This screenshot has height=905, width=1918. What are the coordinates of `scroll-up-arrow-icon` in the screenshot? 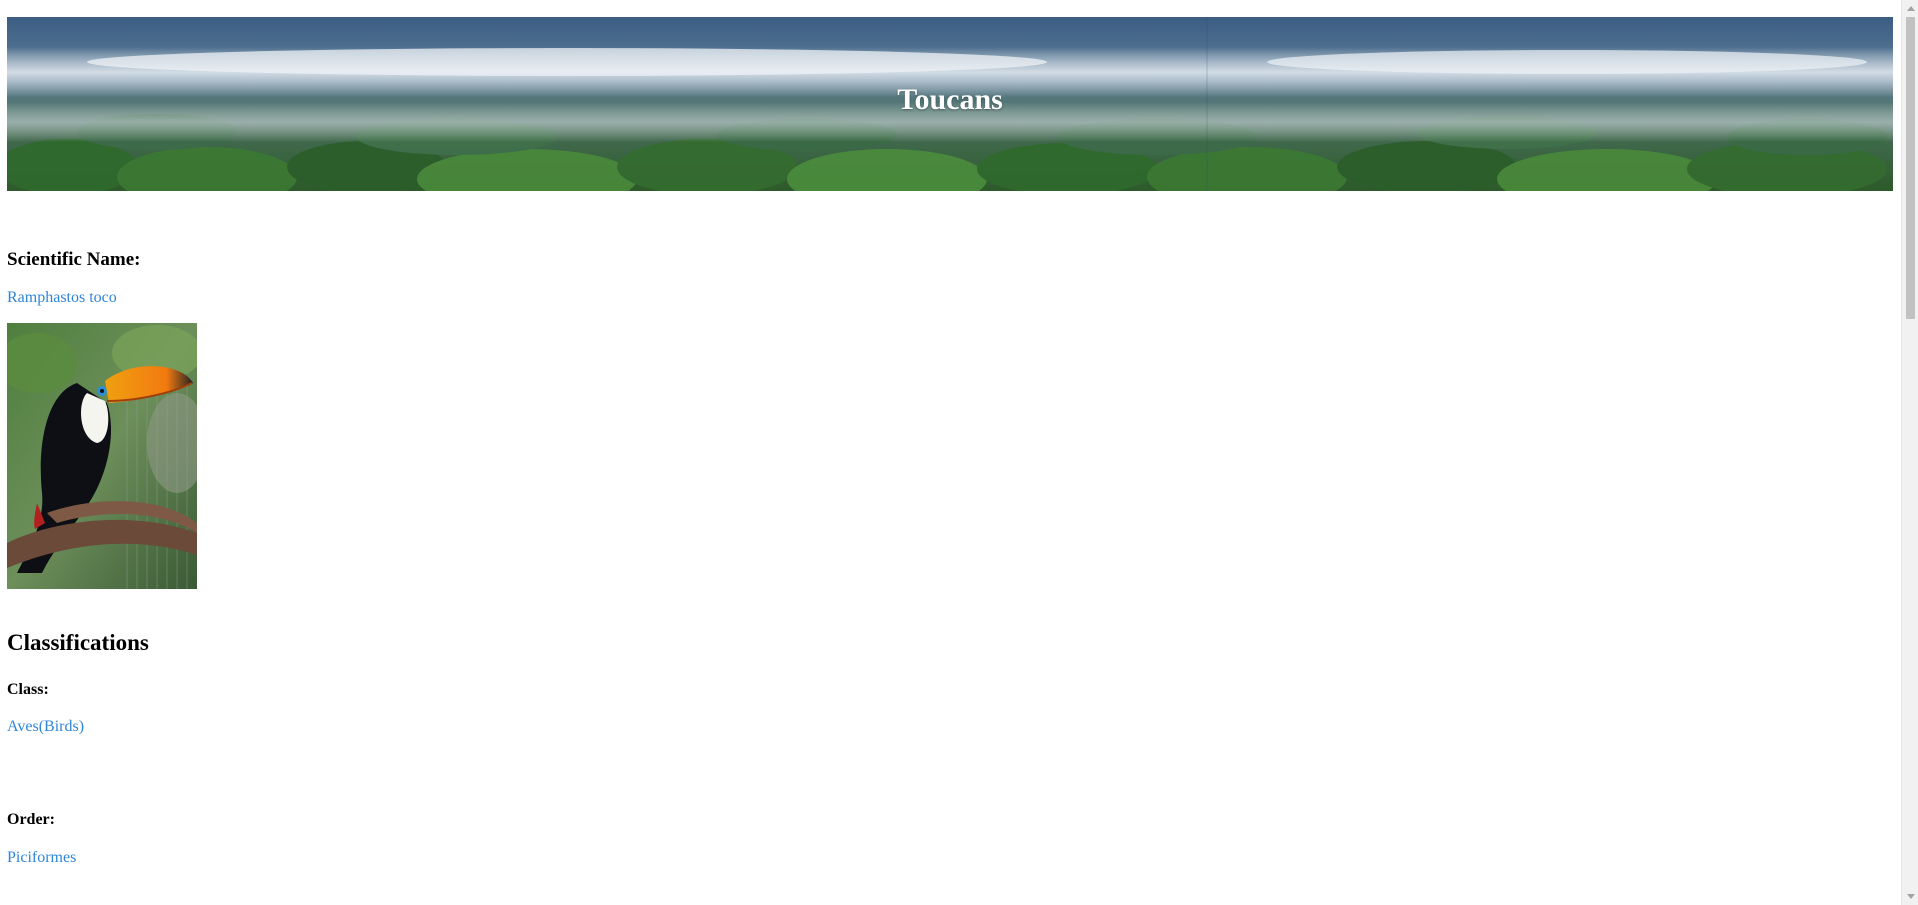 It's located at (1910, 8).